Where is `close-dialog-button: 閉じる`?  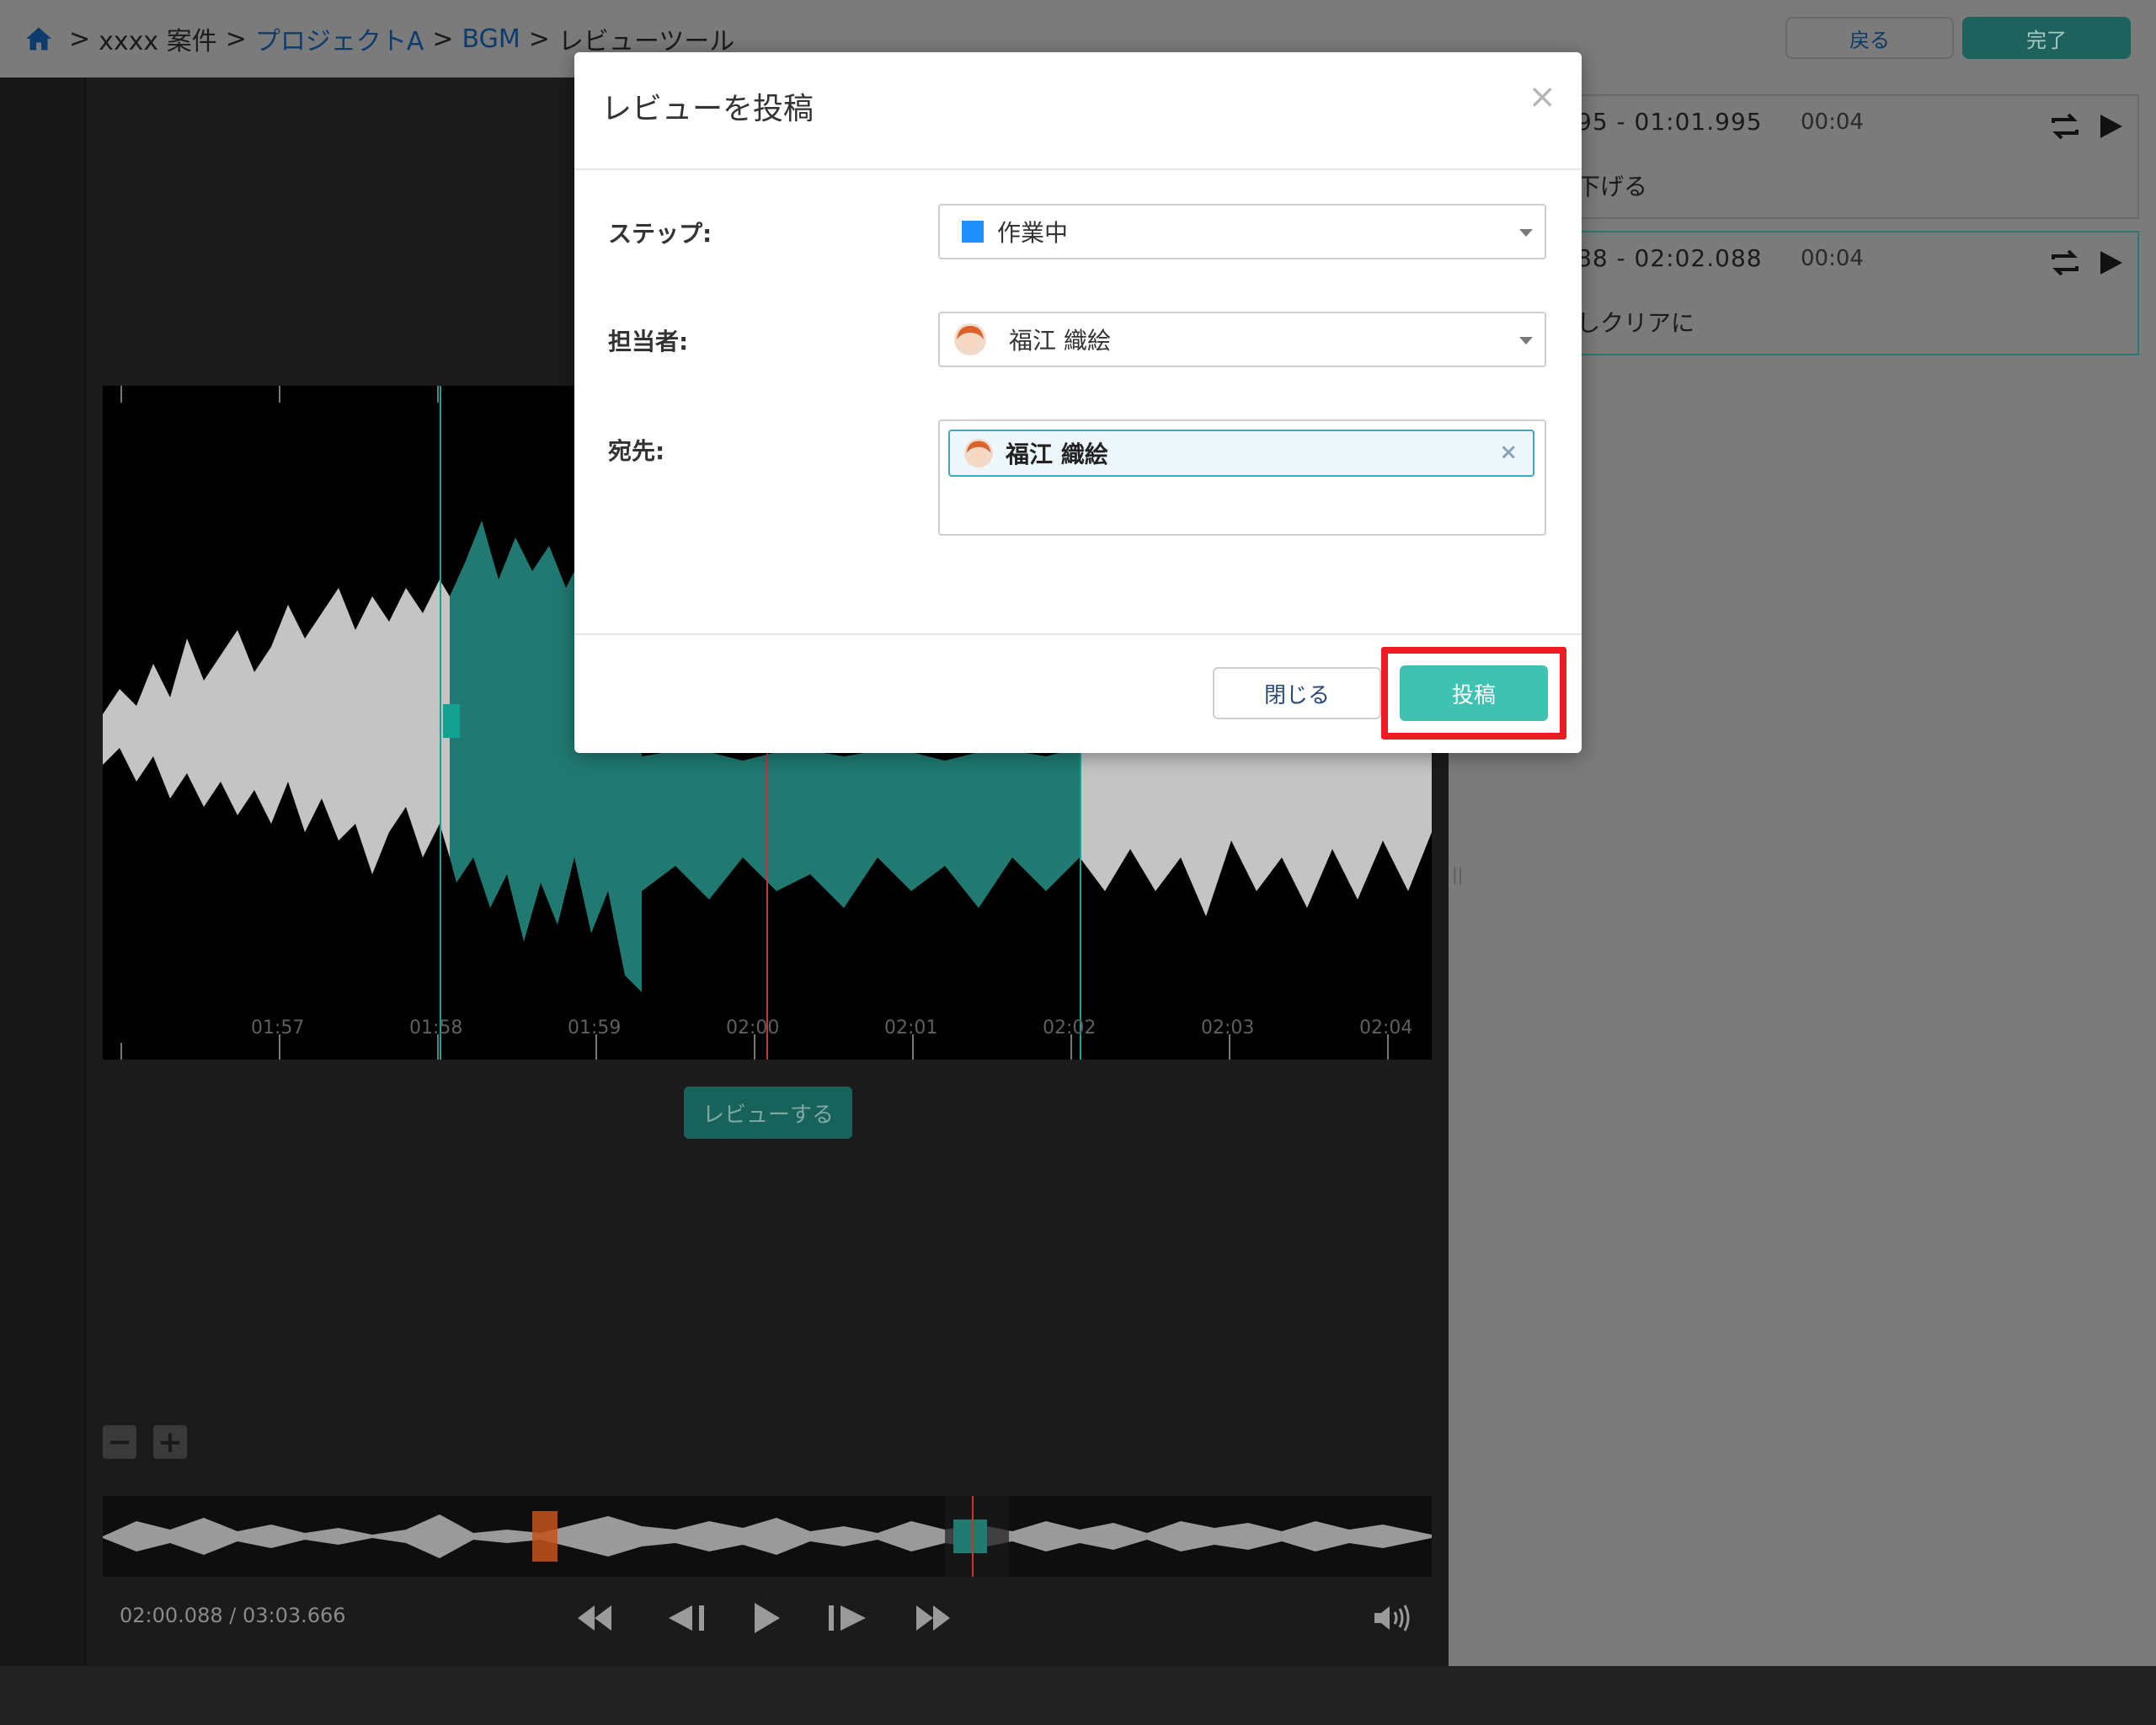
close-dialog-button: 閉じる is located at coordinates (1297, 693).